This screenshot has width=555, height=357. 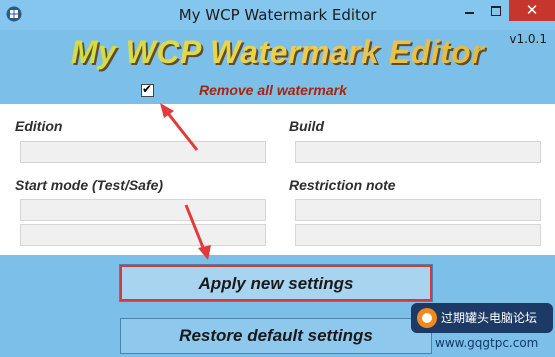 What do you see at coordinates (489, 318) in the screenshot?
I see `watermark-title: 过期罐头电脑论坛` at bounding box center [489, 318].